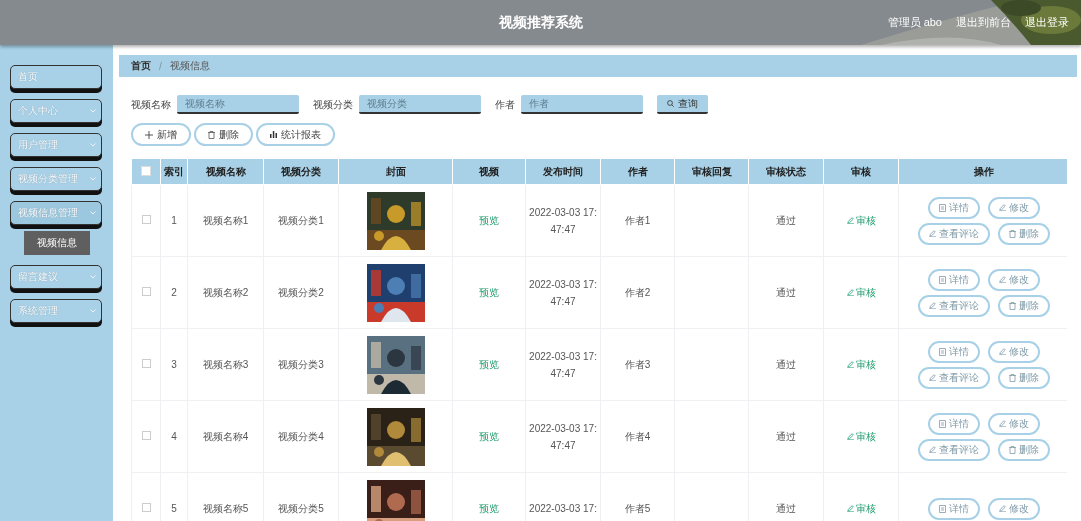 Image resolution: width=1081 pixels, height=521 pixels. I want to click on toolbar-button: 新增, so click(161, 134).